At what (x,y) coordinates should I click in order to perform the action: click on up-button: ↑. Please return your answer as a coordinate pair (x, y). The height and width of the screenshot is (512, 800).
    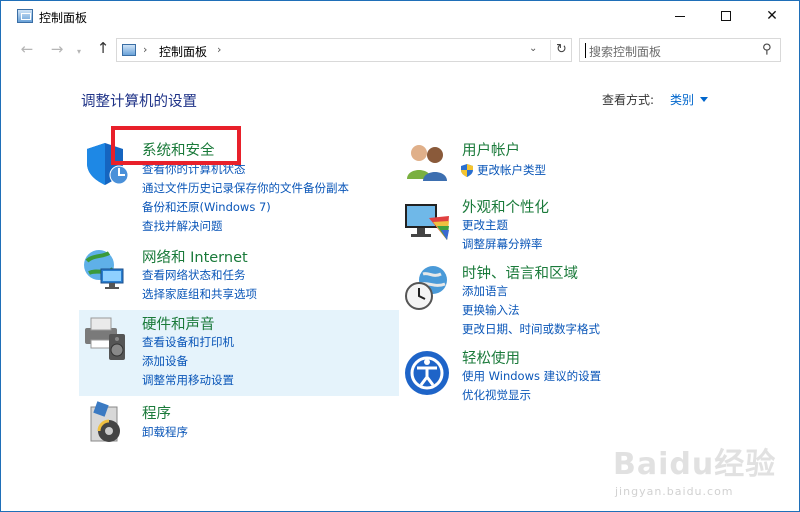
    Looking at the image, I should click on (103, 48).